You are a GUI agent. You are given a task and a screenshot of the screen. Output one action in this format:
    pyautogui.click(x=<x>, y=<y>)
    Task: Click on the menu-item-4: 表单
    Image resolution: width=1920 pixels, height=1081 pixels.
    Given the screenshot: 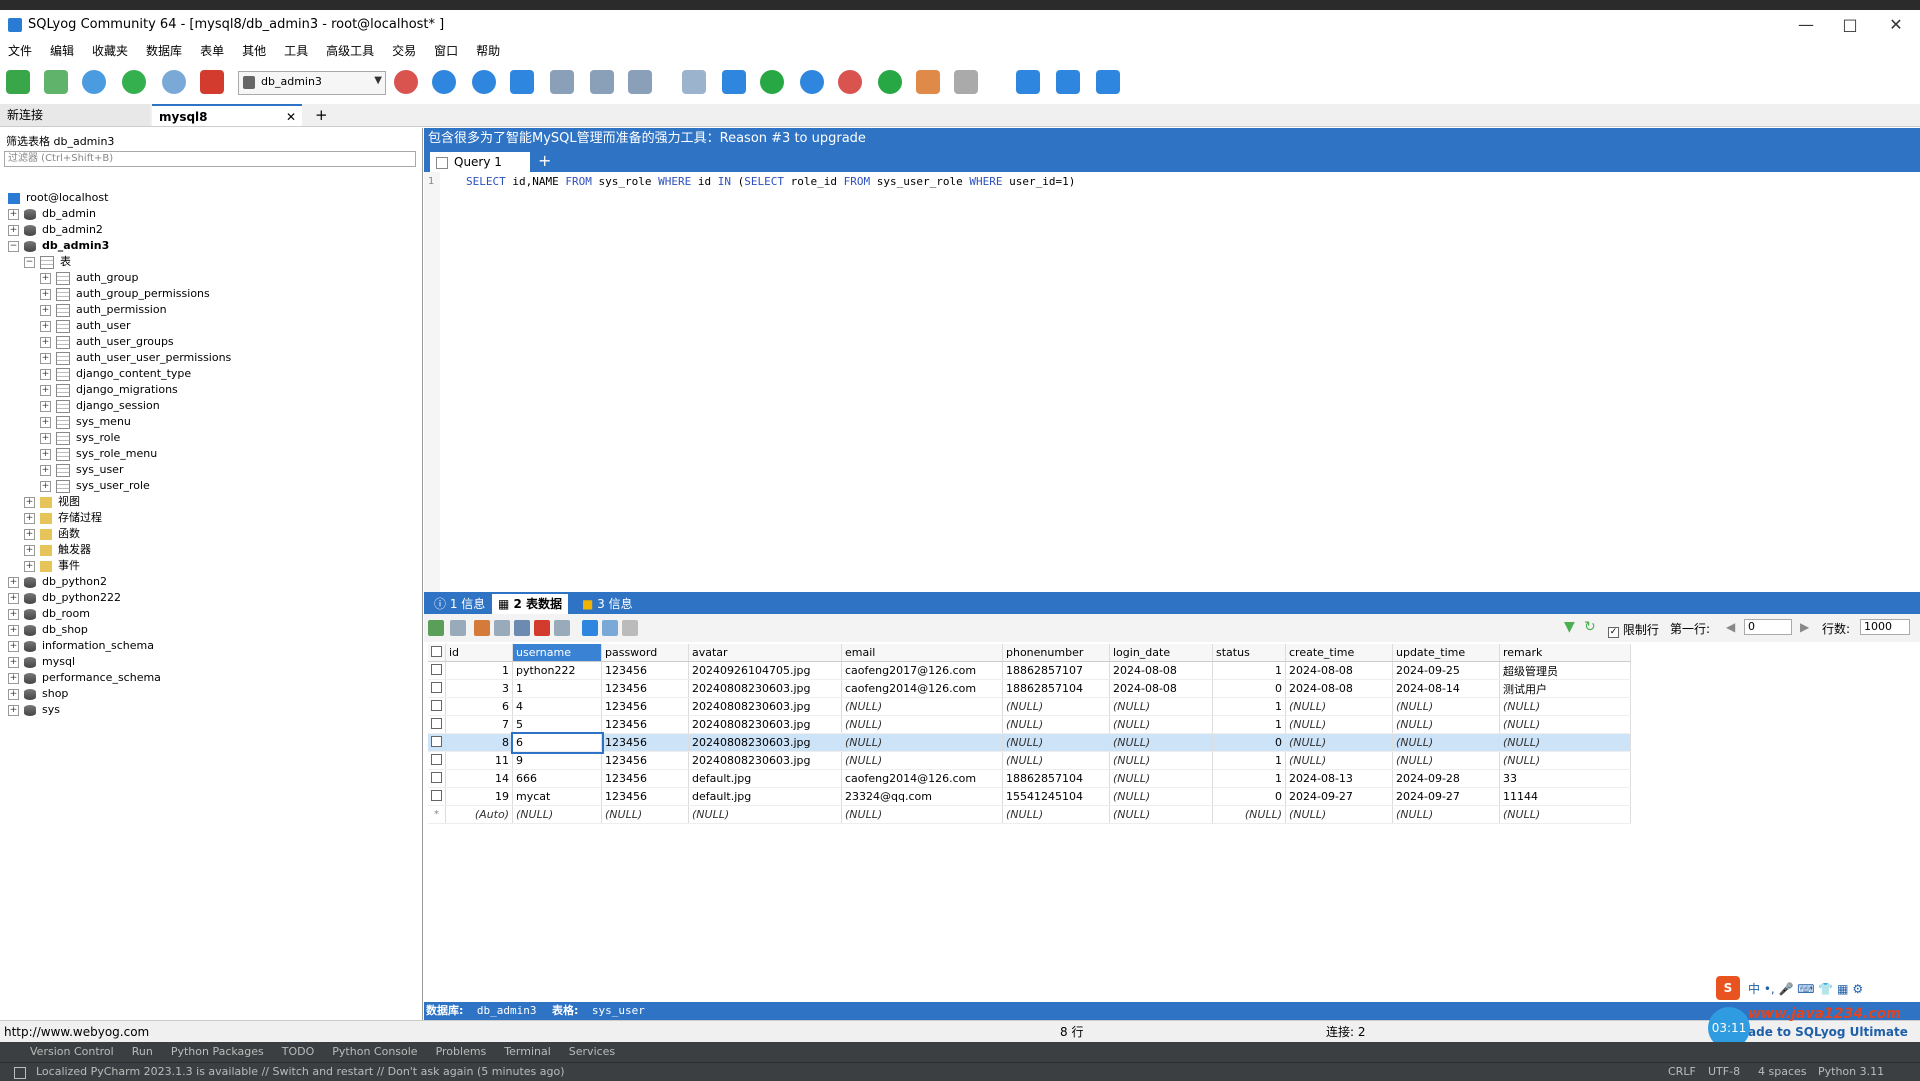 What is the action you would take?
    pyautogui.click(x=212, y=51)
    